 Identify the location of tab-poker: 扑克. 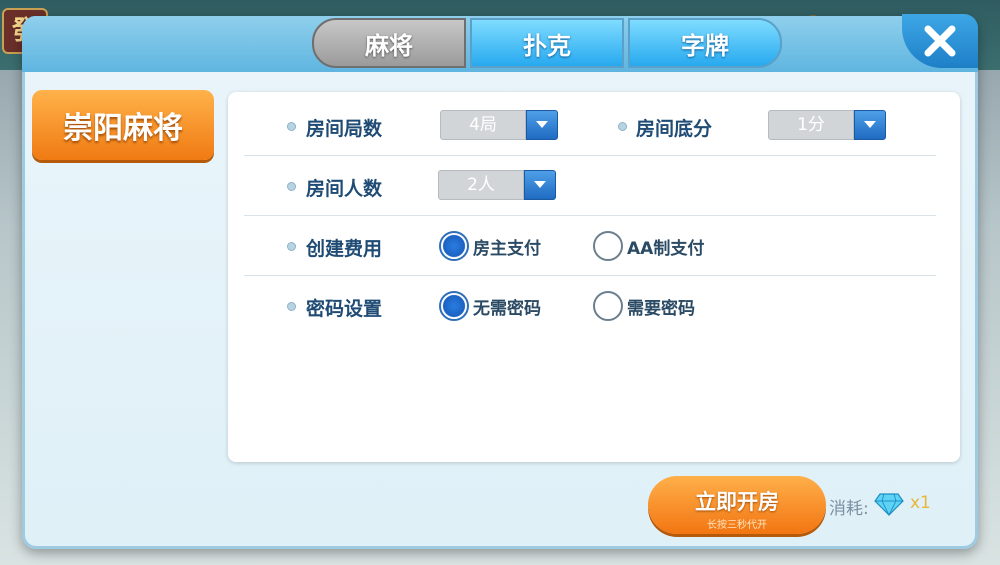
(547, 43).